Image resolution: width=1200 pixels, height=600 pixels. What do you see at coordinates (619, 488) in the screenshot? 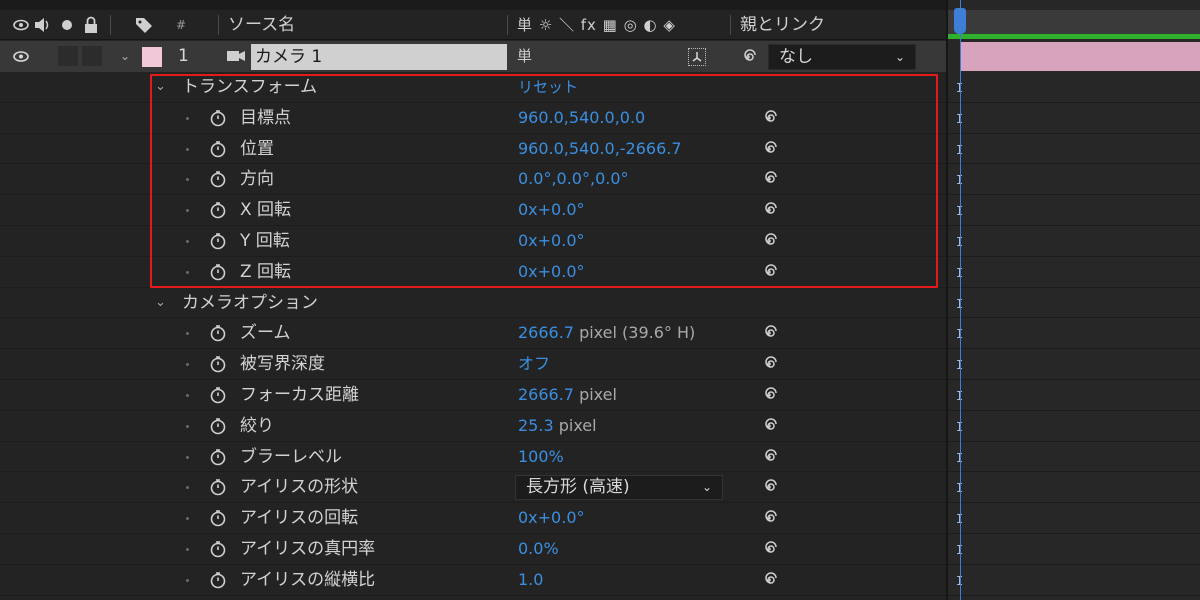
I see `iris-shape-dropdown: 長方形 (高速) ⌄` at bounding box center [619, 488].